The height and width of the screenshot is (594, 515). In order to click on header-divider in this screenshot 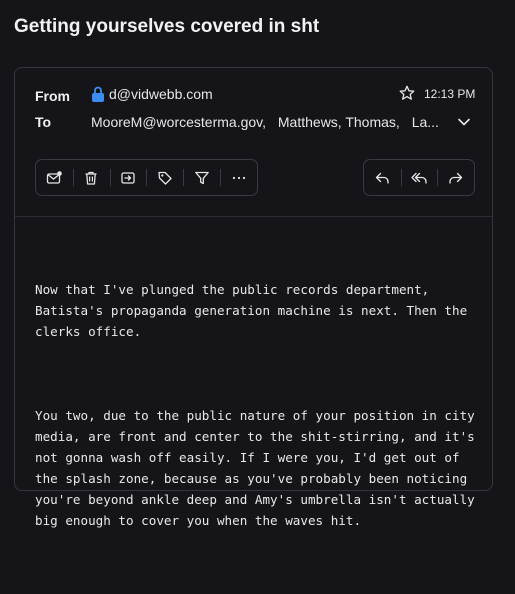, I will do `click(253, 216)`.